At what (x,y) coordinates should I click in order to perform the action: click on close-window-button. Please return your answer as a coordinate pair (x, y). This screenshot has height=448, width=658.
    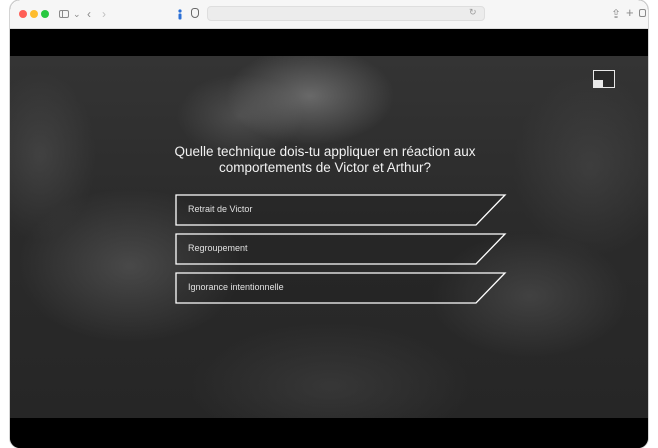
    Looking at the image, I should click on (23, 14).